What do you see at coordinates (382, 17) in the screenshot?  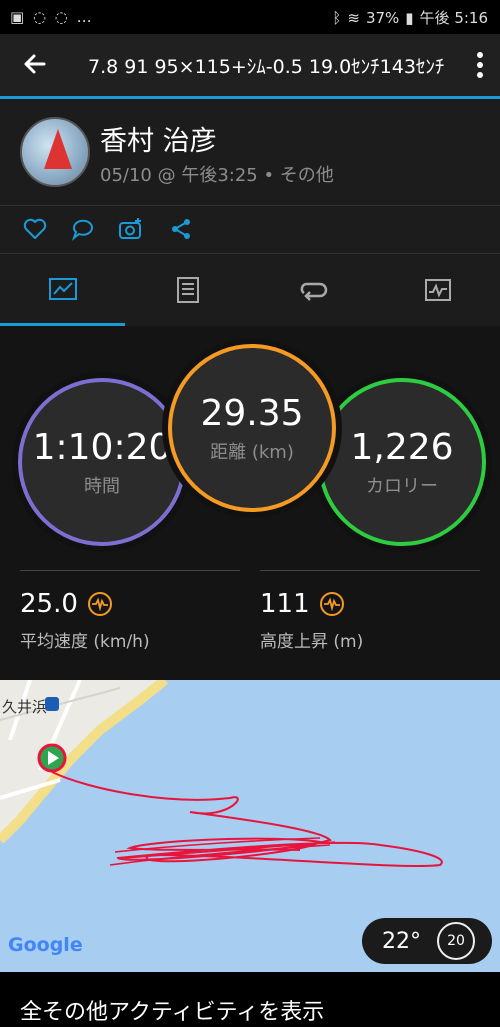 I see `battery-percent: 37%` at bounding box center [382, 17].